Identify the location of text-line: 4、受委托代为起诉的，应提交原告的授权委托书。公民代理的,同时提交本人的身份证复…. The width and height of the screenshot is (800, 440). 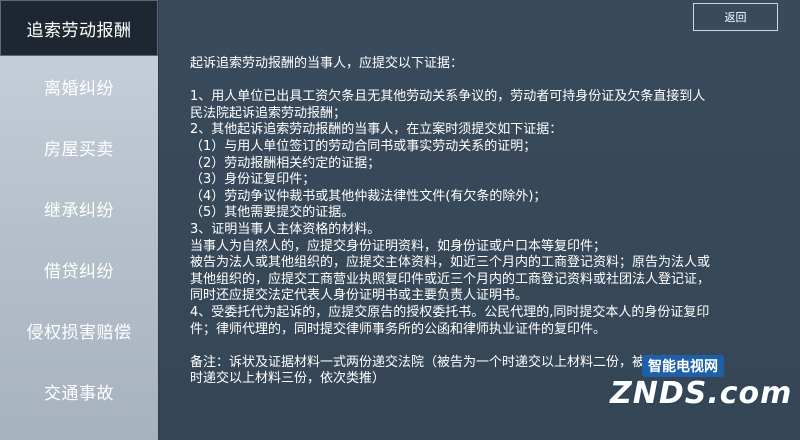
(450, 312).